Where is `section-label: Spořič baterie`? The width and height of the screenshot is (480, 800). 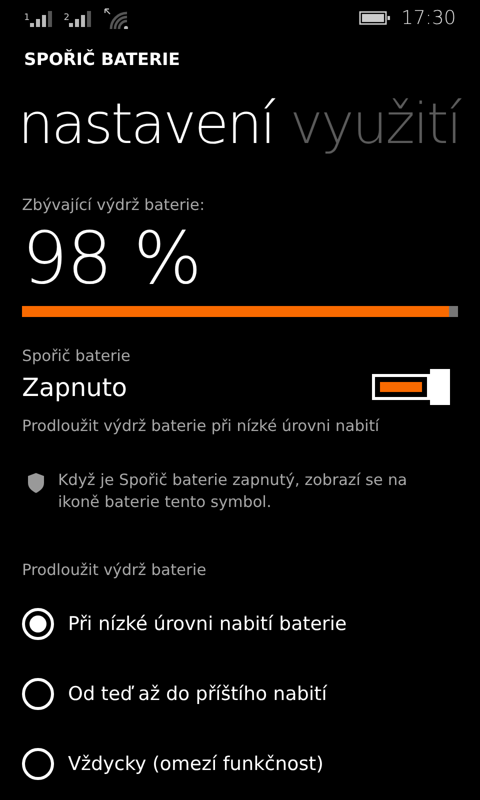 section-label: Spořič baterie is located at coordinates (77, 356).